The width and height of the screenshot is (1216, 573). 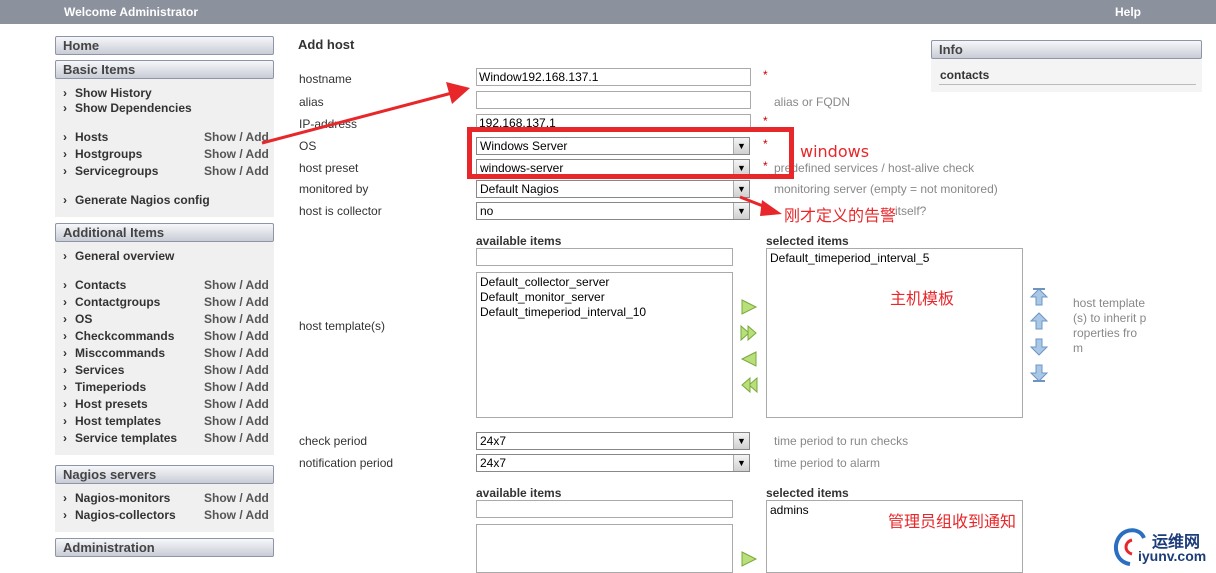 What do you see at coordinates (604, 509) in the screenshot?
I see `contact-filter-input` at bounding box center [604, 509].